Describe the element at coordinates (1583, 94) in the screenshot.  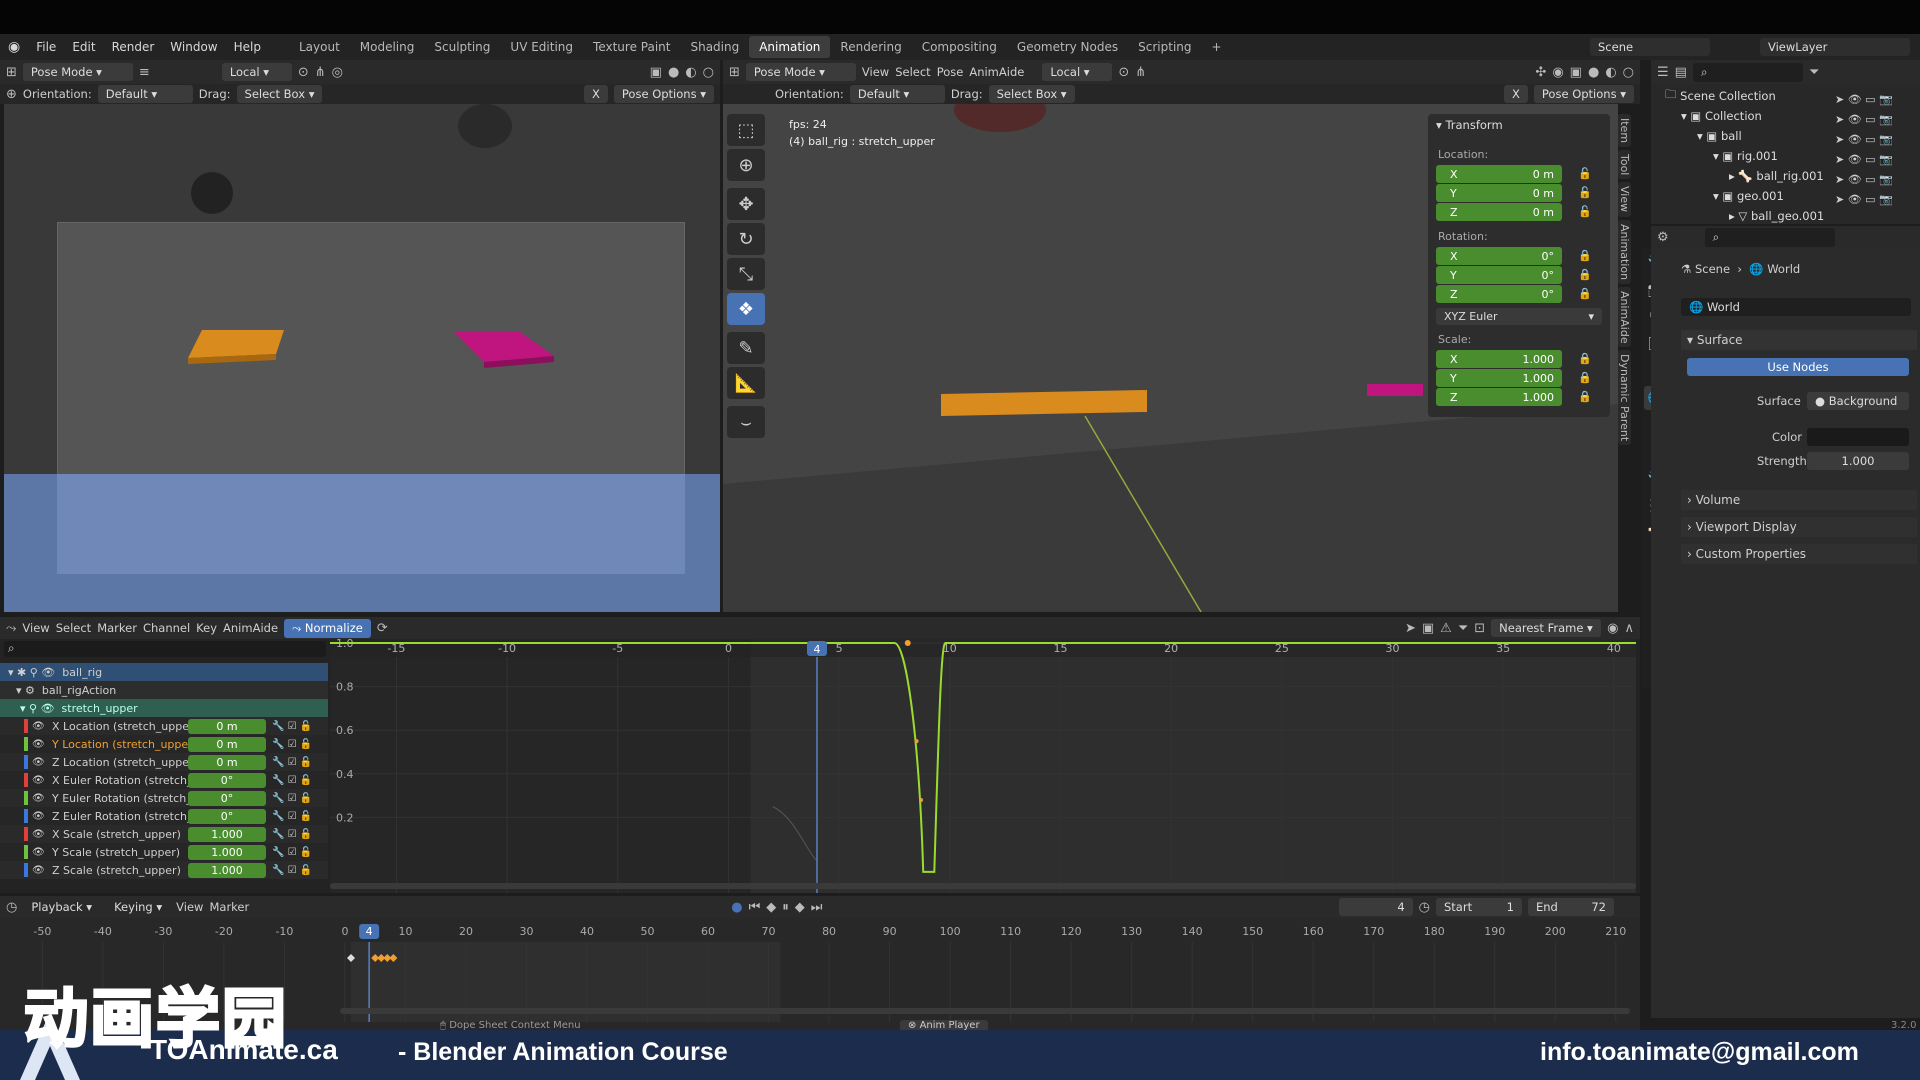
I see `right-pose-options: Pose Options ▾` at that location.